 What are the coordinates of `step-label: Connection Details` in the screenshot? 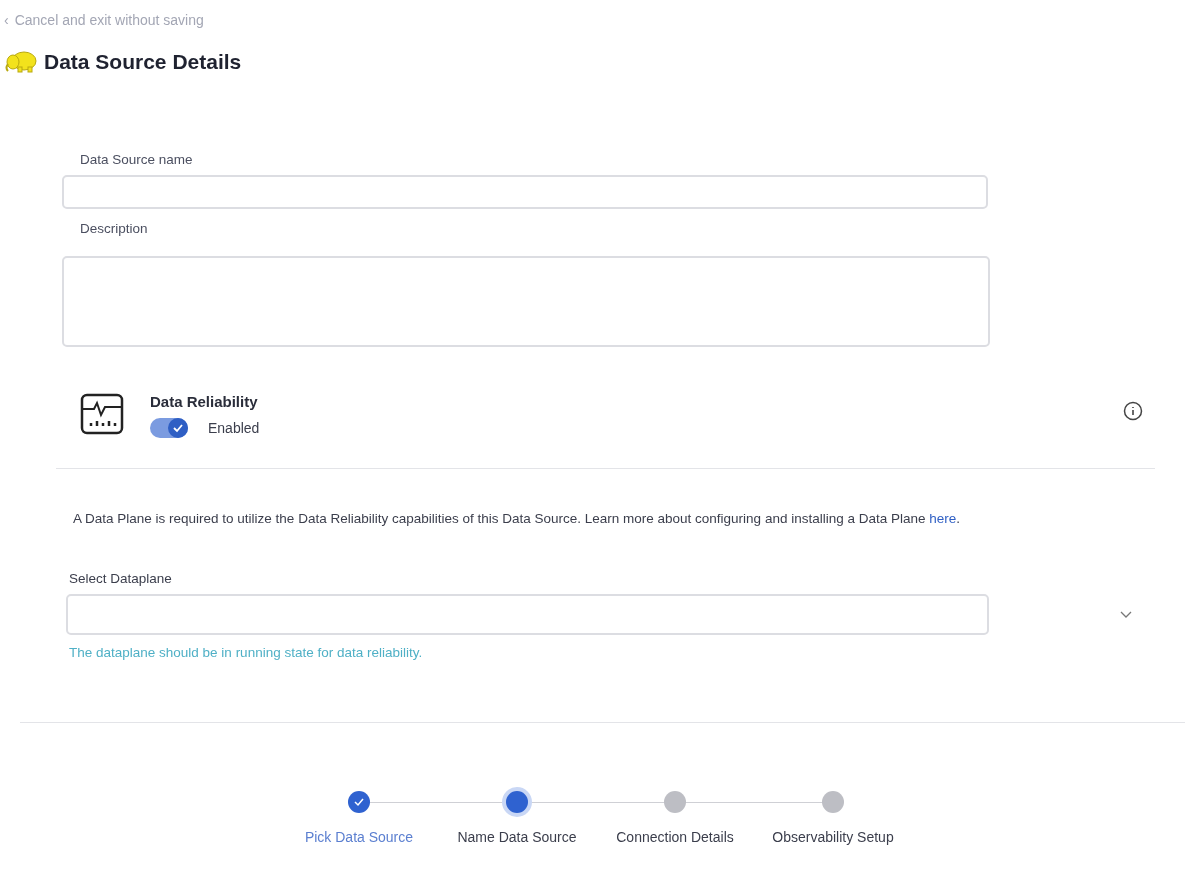 It's located at (675, 837).